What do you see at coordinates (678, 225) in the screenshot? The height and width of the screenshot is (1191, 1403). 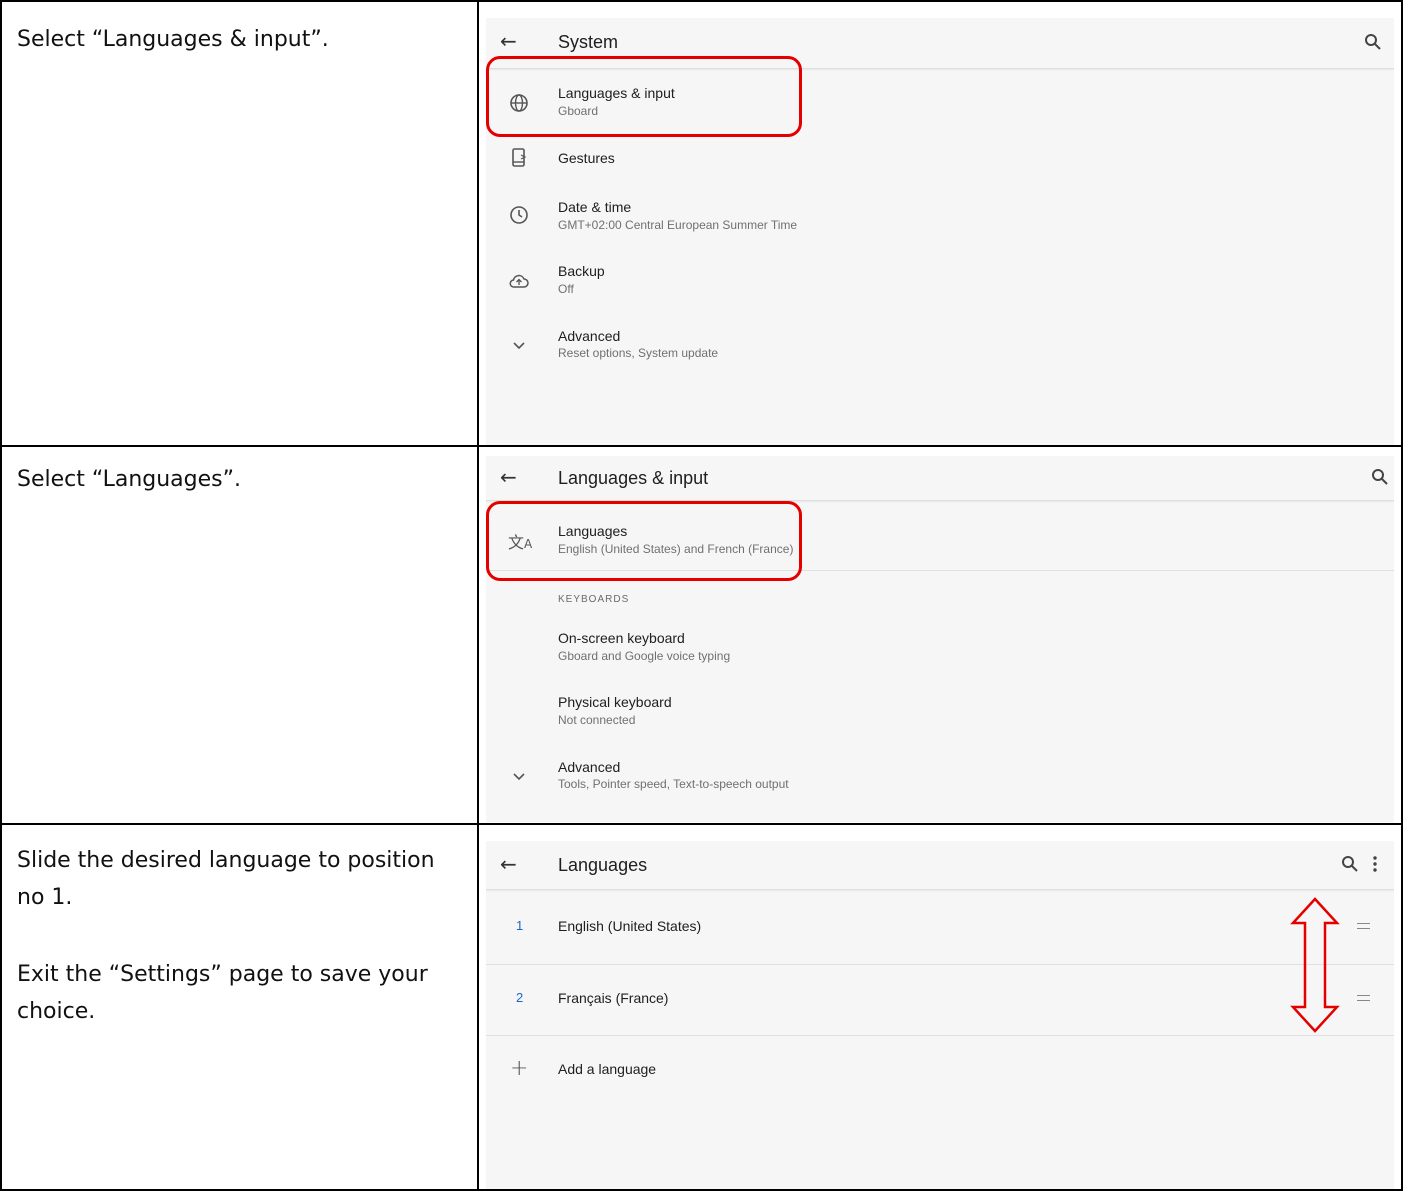 I see `item-subtitle: GMT+02:00 Central European Summer Time` at bounding box center [678, 225].